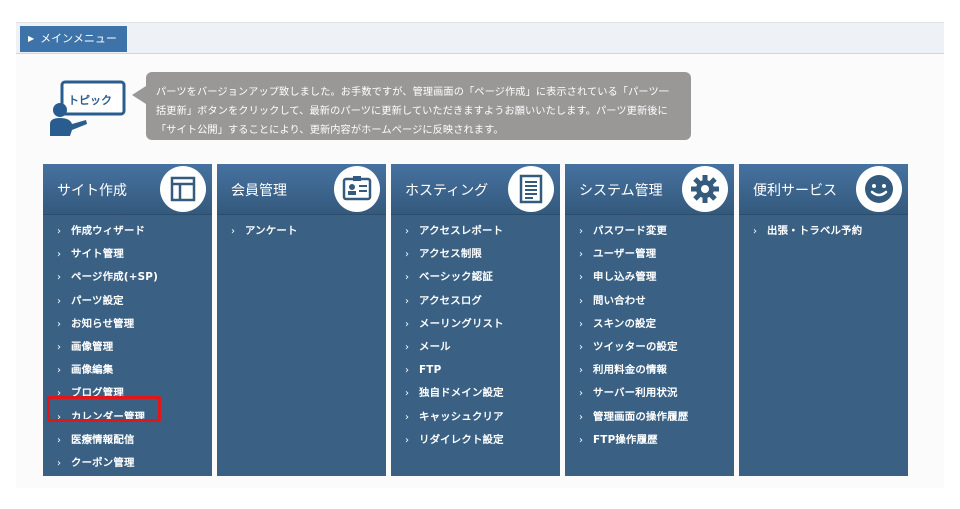  I want to click on menu-item-mailing-list: › メーリングリスト, so click(475, 324).